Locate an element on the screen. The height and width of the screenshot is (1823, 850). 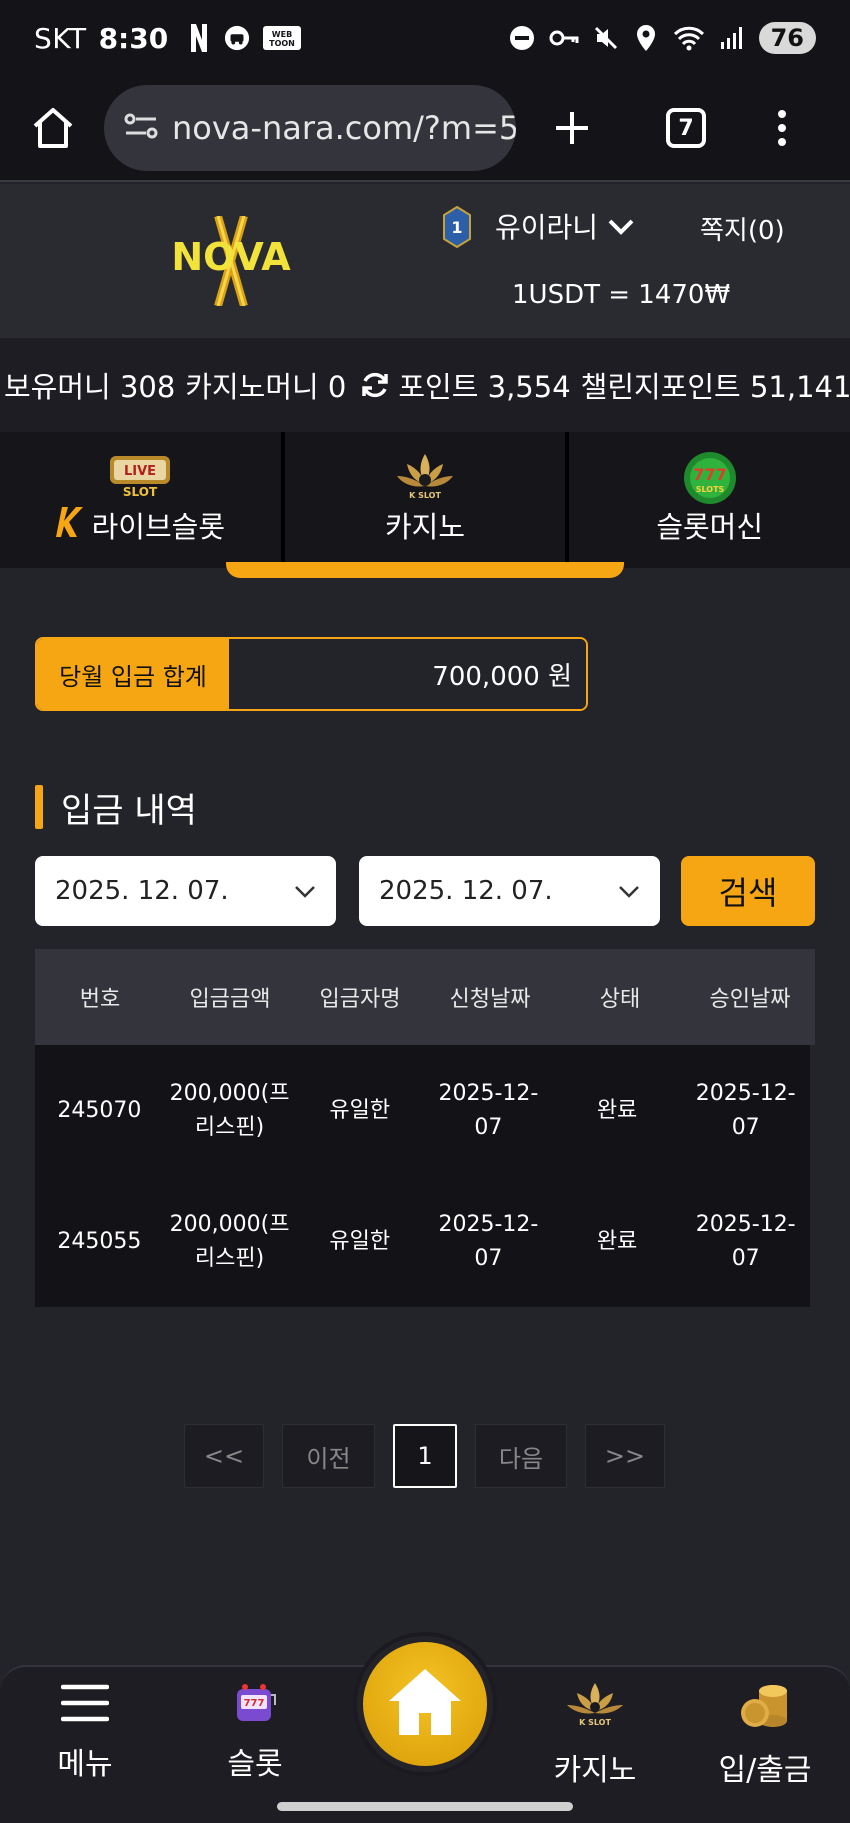
site-logo: NOVA is located at coordinates (231, 261).